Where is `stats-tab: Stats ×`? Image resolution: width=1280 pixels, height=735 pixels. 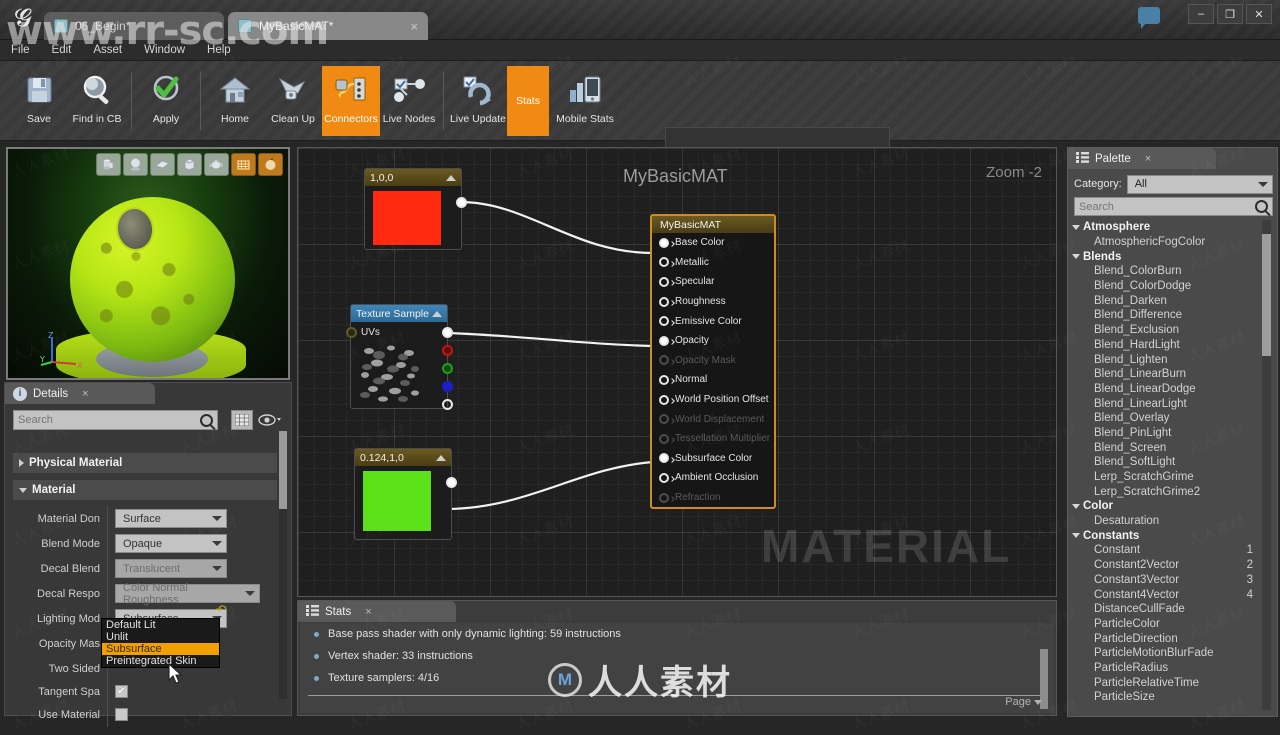 stats-tab: Stats × is located at coordinates (377, 611).